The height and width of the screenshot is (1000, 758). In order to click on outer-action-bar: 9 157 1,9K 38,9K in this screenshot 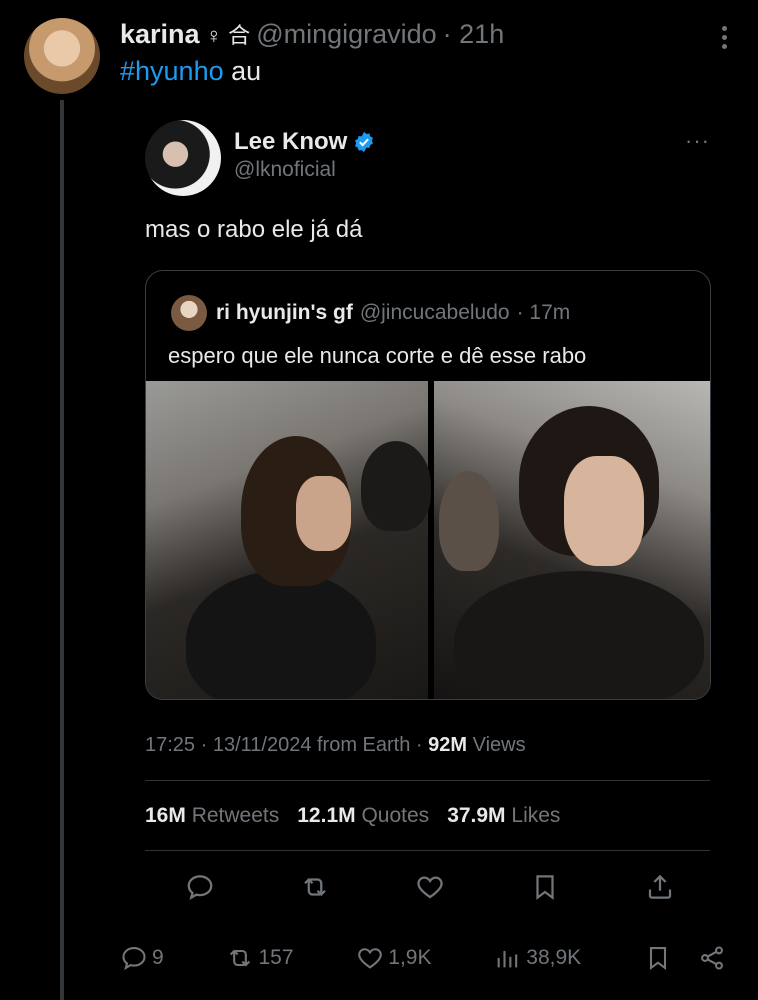, I will do `click(423, 958)`.